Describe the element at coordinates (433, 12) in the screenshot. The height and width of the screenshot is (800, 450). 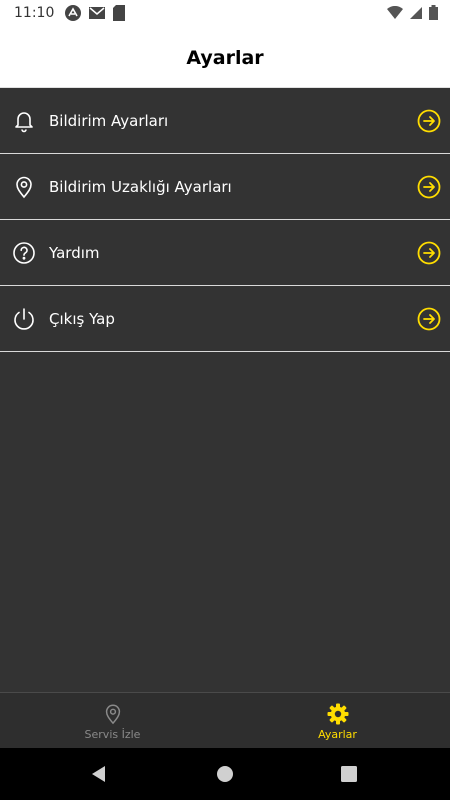
I see `battery-icon` at that location.